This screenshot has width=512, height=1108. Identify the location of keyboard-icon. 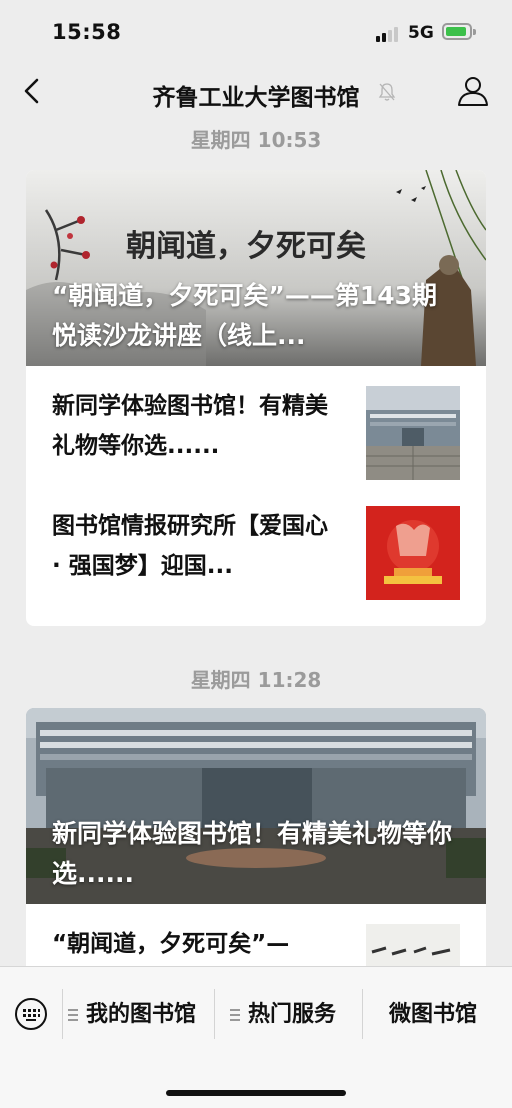
(31, 1014).